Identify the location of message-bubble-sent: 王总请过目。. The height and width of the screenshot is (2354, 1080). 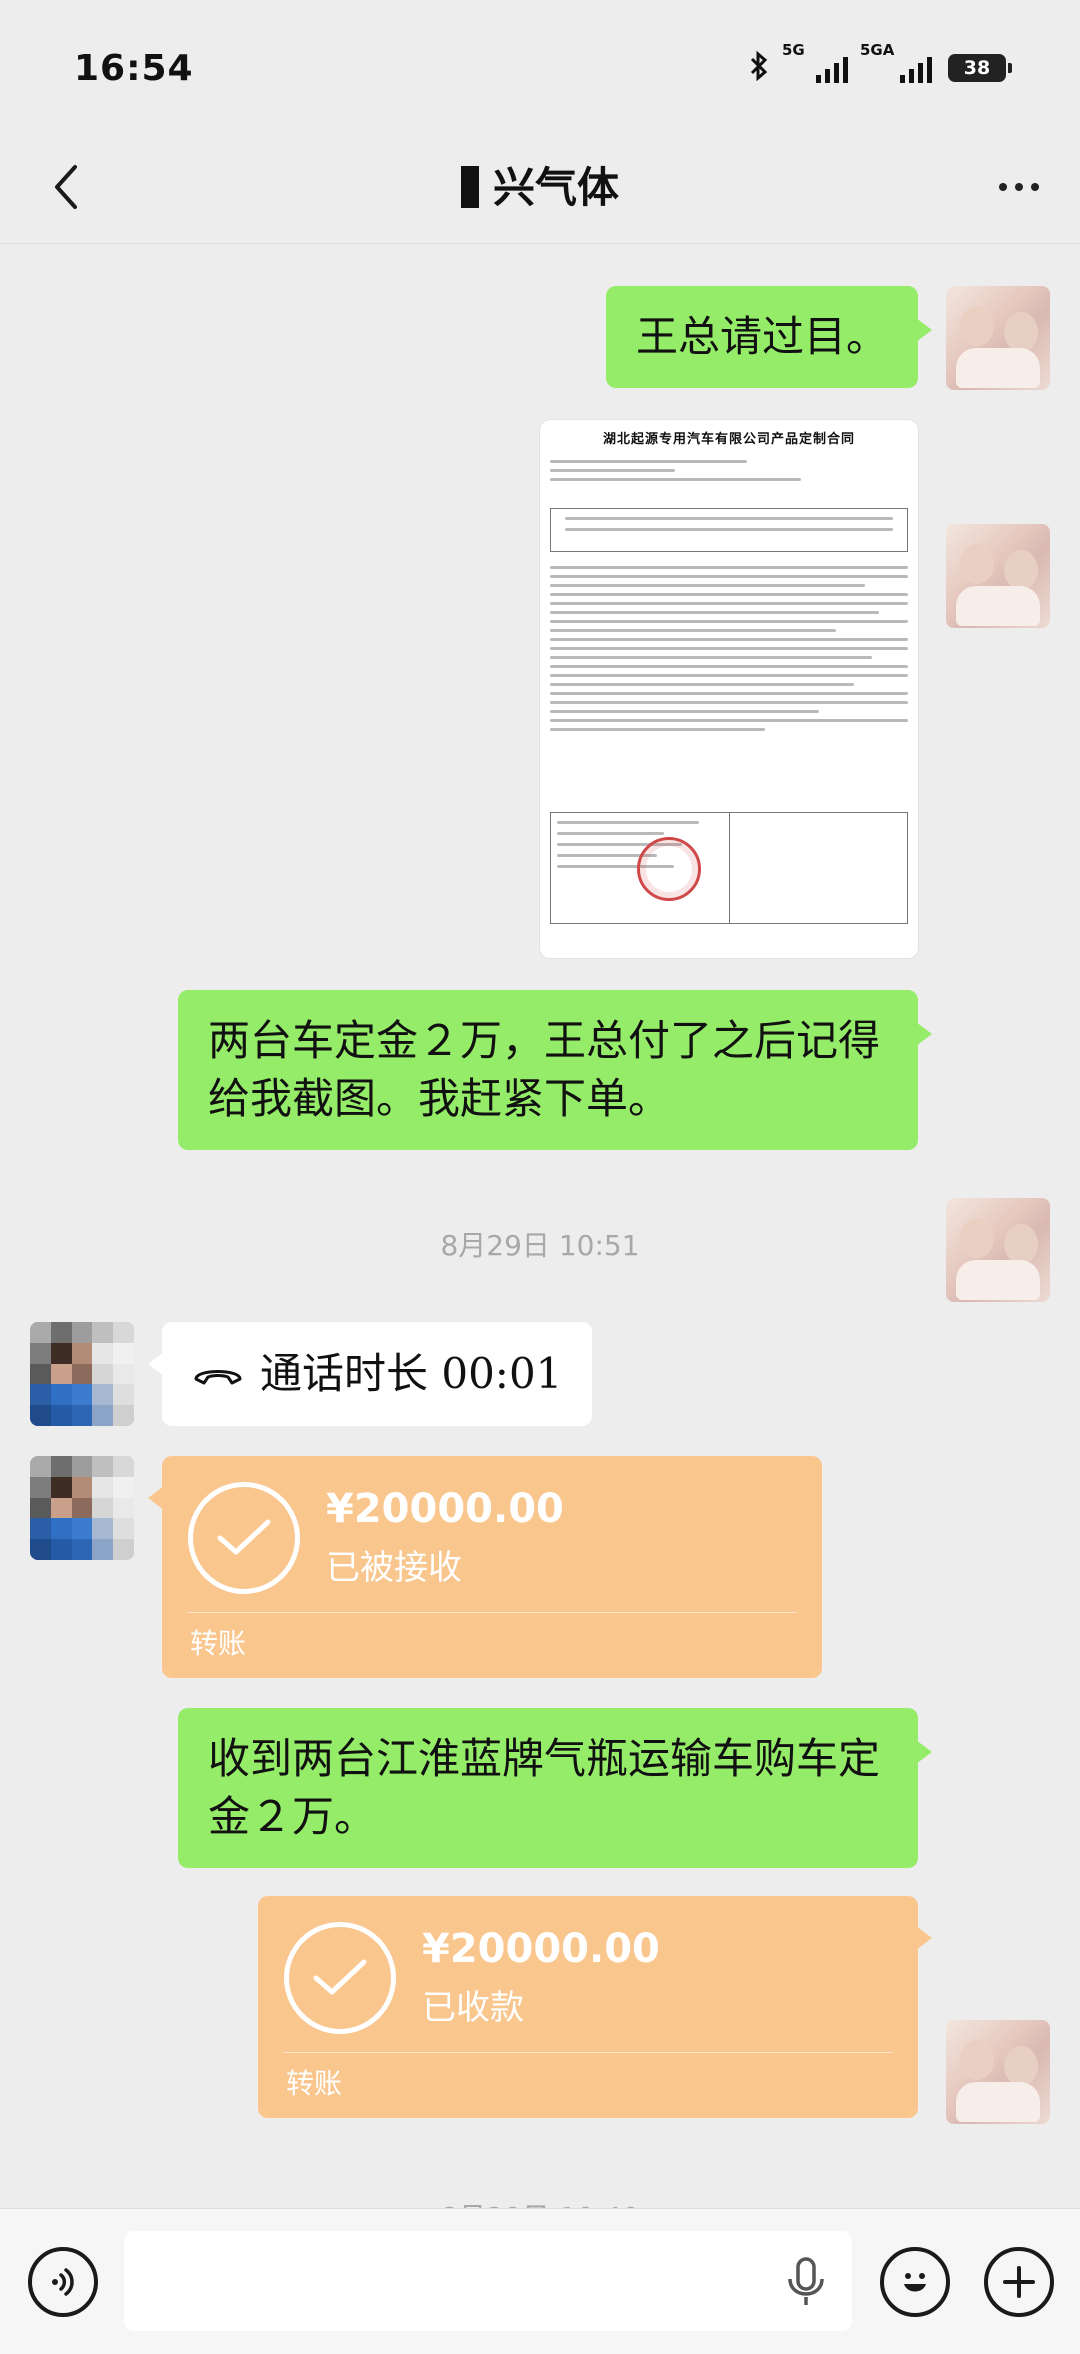
(769, 337).